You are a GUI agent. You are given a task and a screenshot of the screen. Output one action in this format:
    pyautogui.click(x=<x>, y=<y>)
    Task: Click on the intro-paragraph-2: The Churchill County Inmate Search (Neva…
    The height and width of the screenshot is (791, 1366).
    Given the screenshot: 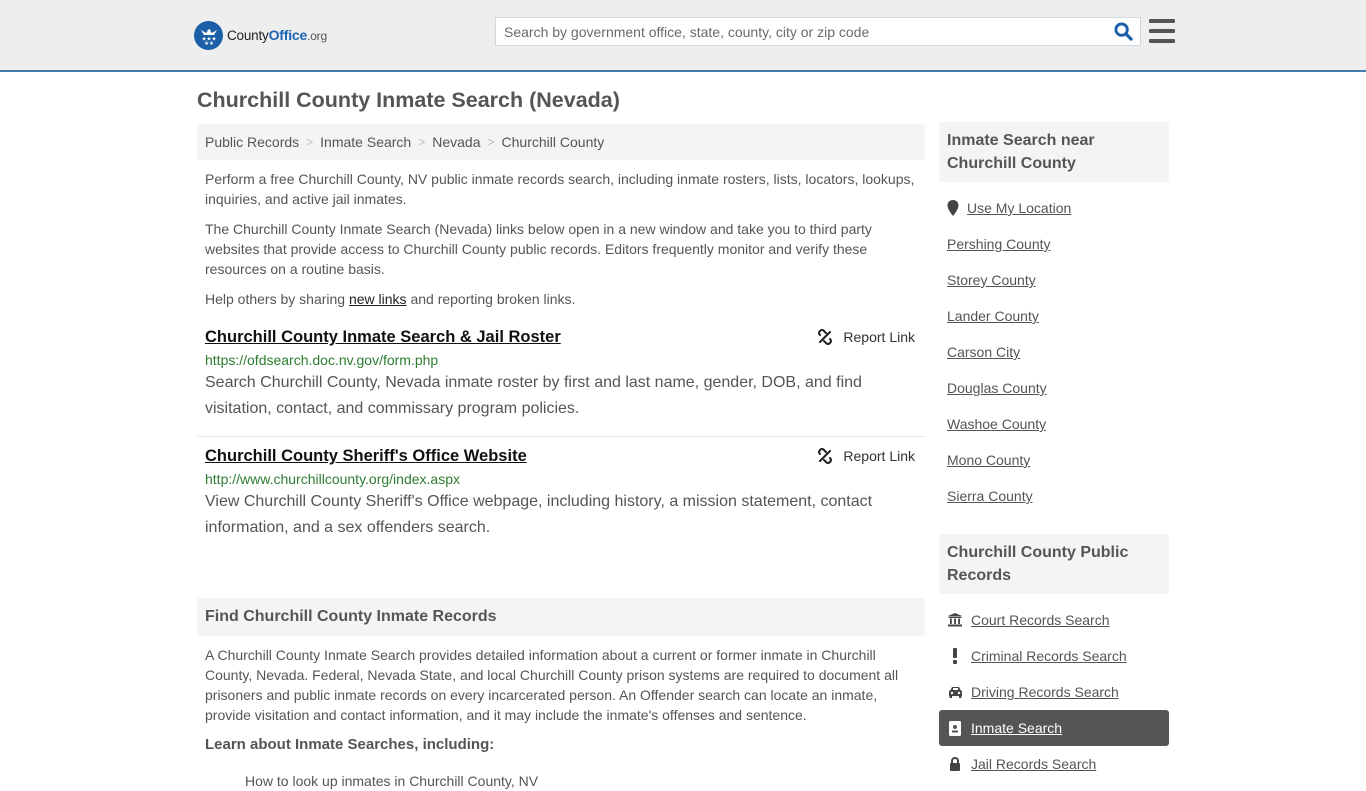 What is the action you would take?
    pyautogui.click(x=538, y=249)
    